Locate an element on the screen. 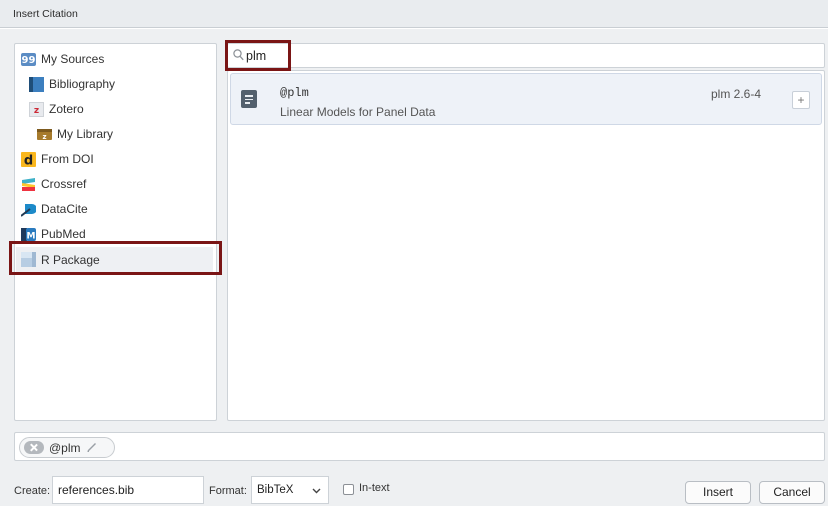  chevron-down-icon is located at coordinates (316, 491).